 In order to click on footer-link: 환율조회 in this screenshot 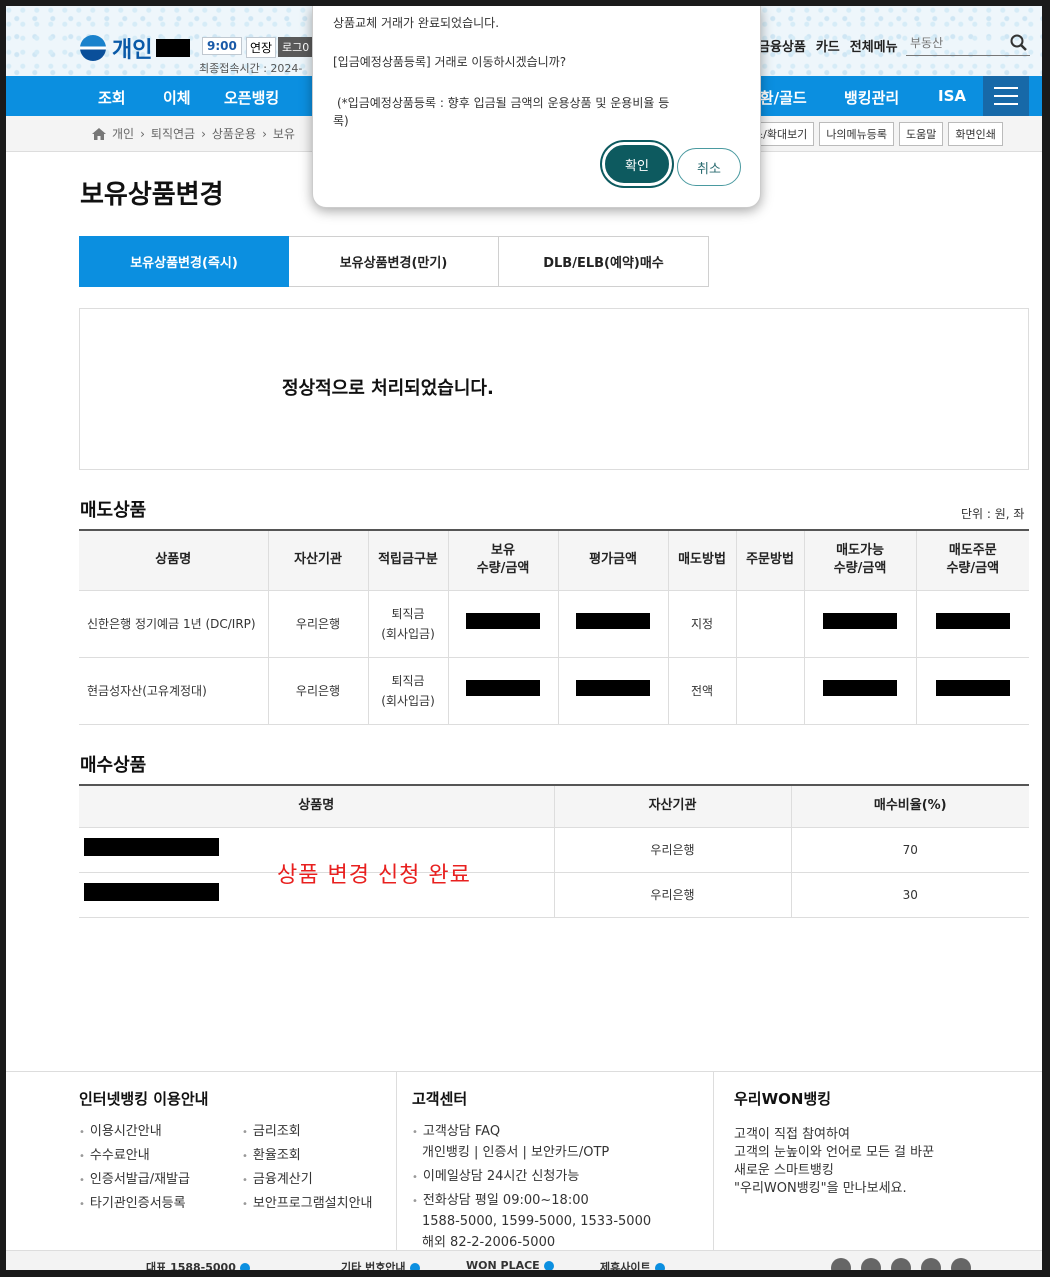, I will do `click(307, 1156)`.